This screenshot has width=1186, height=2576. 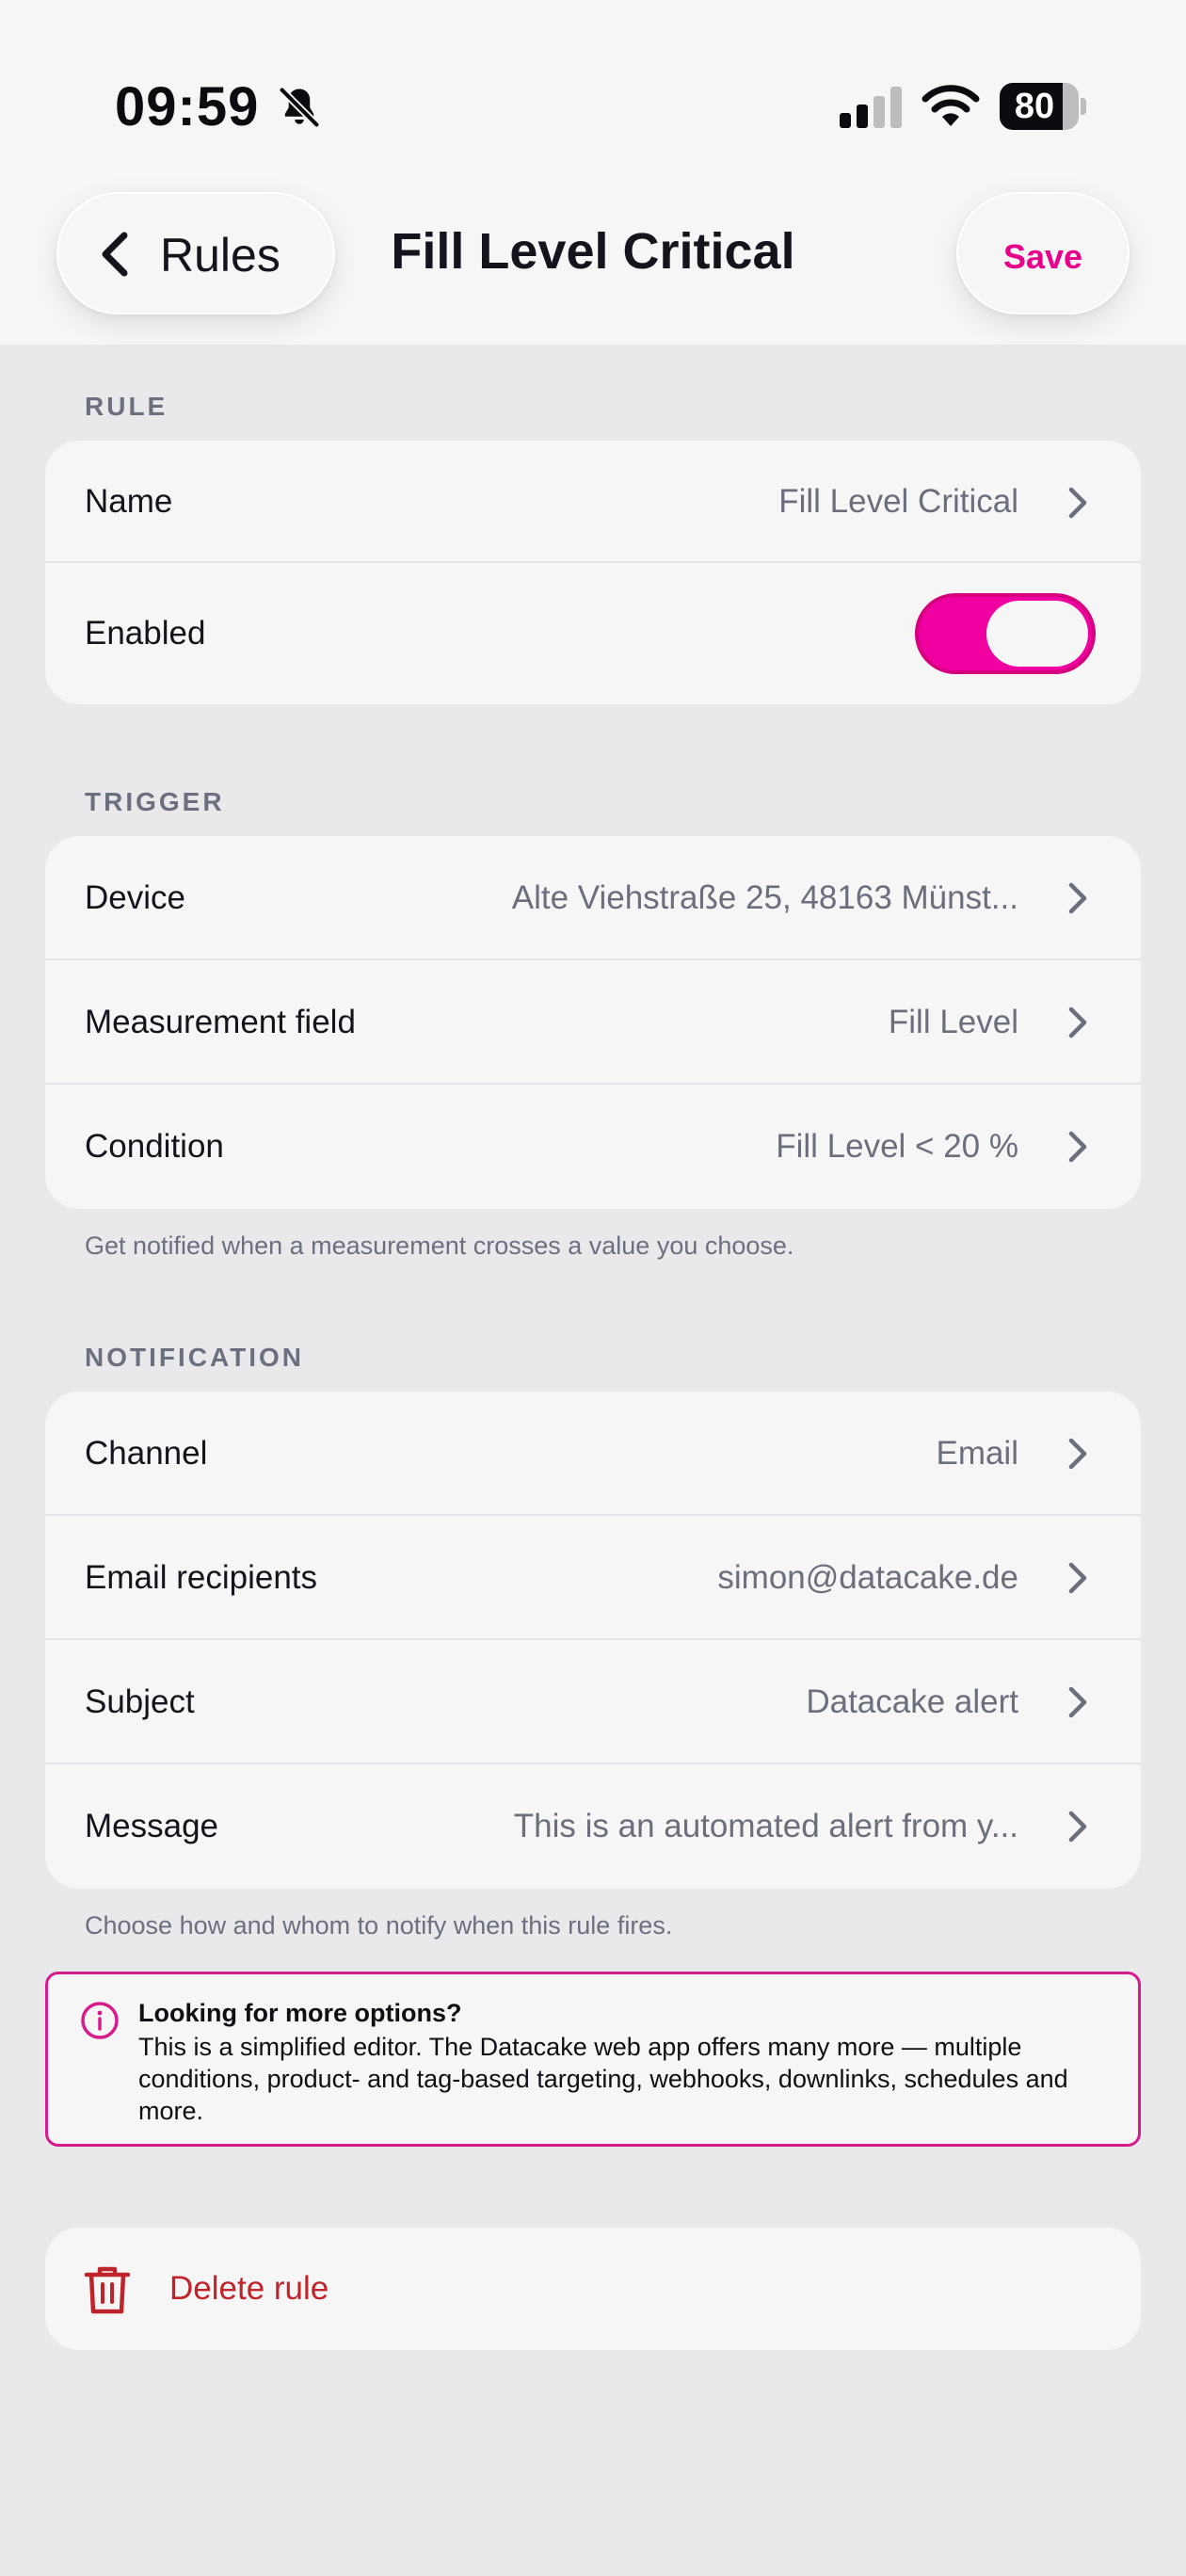 I want to click on channel-value: Email, so click(x=977, y=1453).